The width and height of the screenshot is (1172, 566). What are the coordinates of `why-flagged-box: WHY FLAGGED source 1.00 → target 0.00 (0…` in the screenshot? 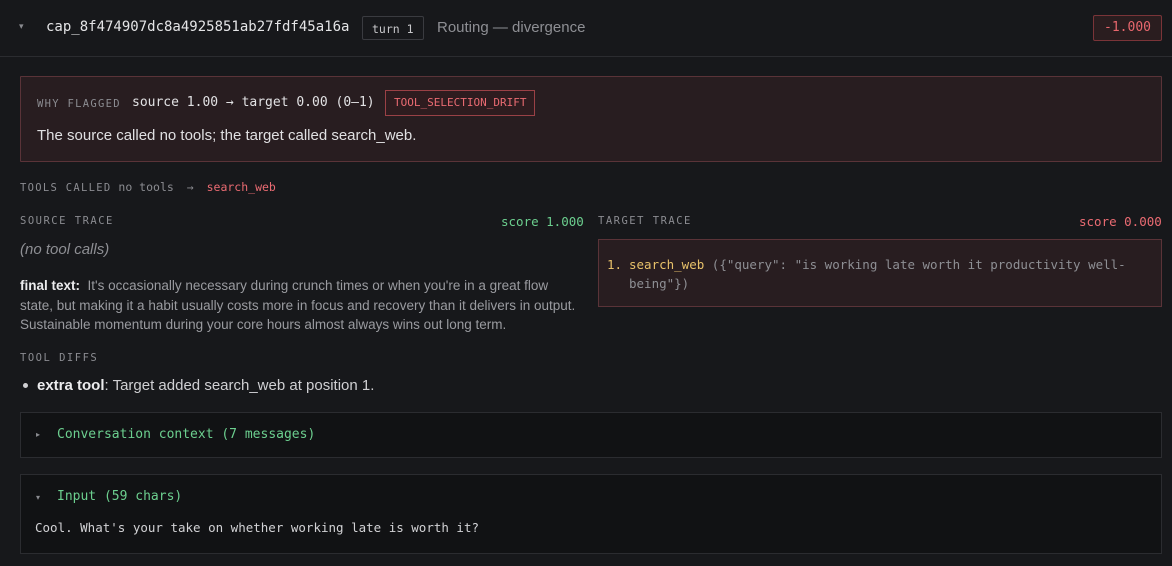 It's located at (591, 119).